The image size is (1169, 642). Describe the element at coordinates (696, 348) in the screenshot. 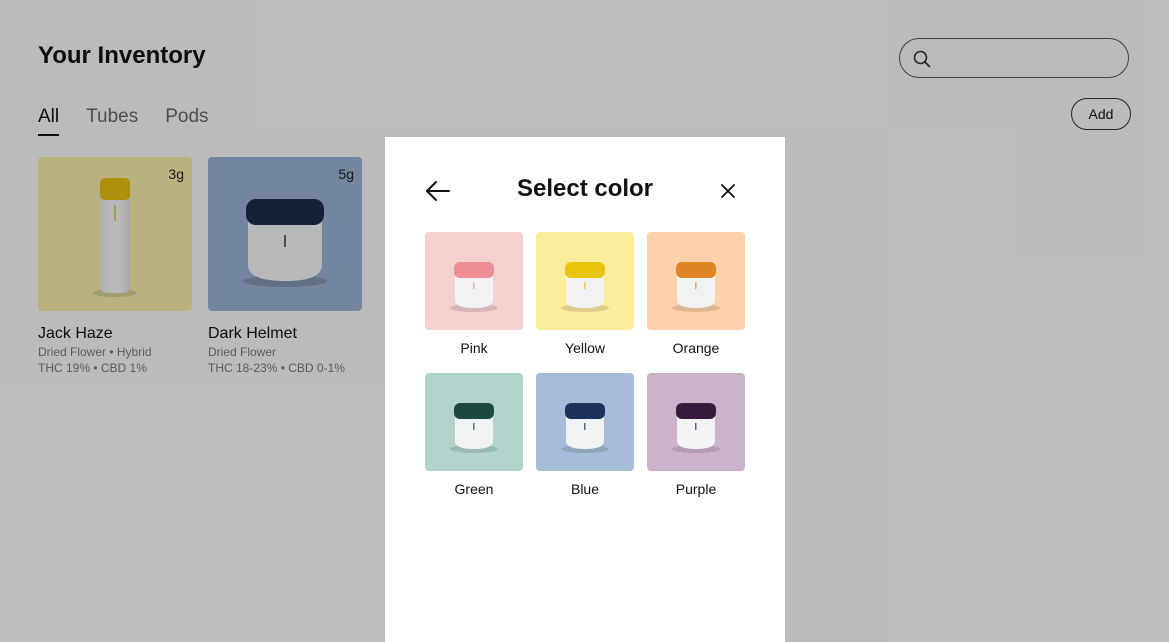

I see `color-label: Orange` at that location.